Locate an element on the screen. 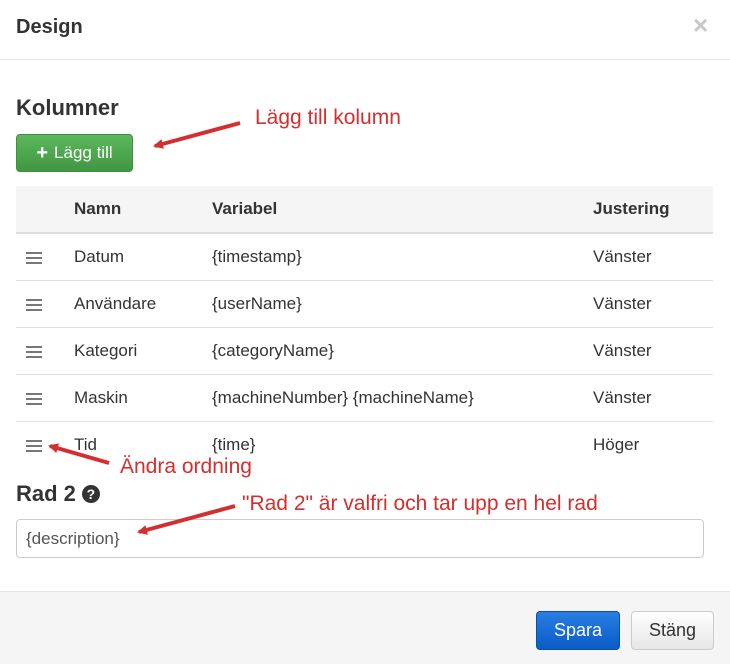  plus-icon: + is located at coordinates (42, 153).